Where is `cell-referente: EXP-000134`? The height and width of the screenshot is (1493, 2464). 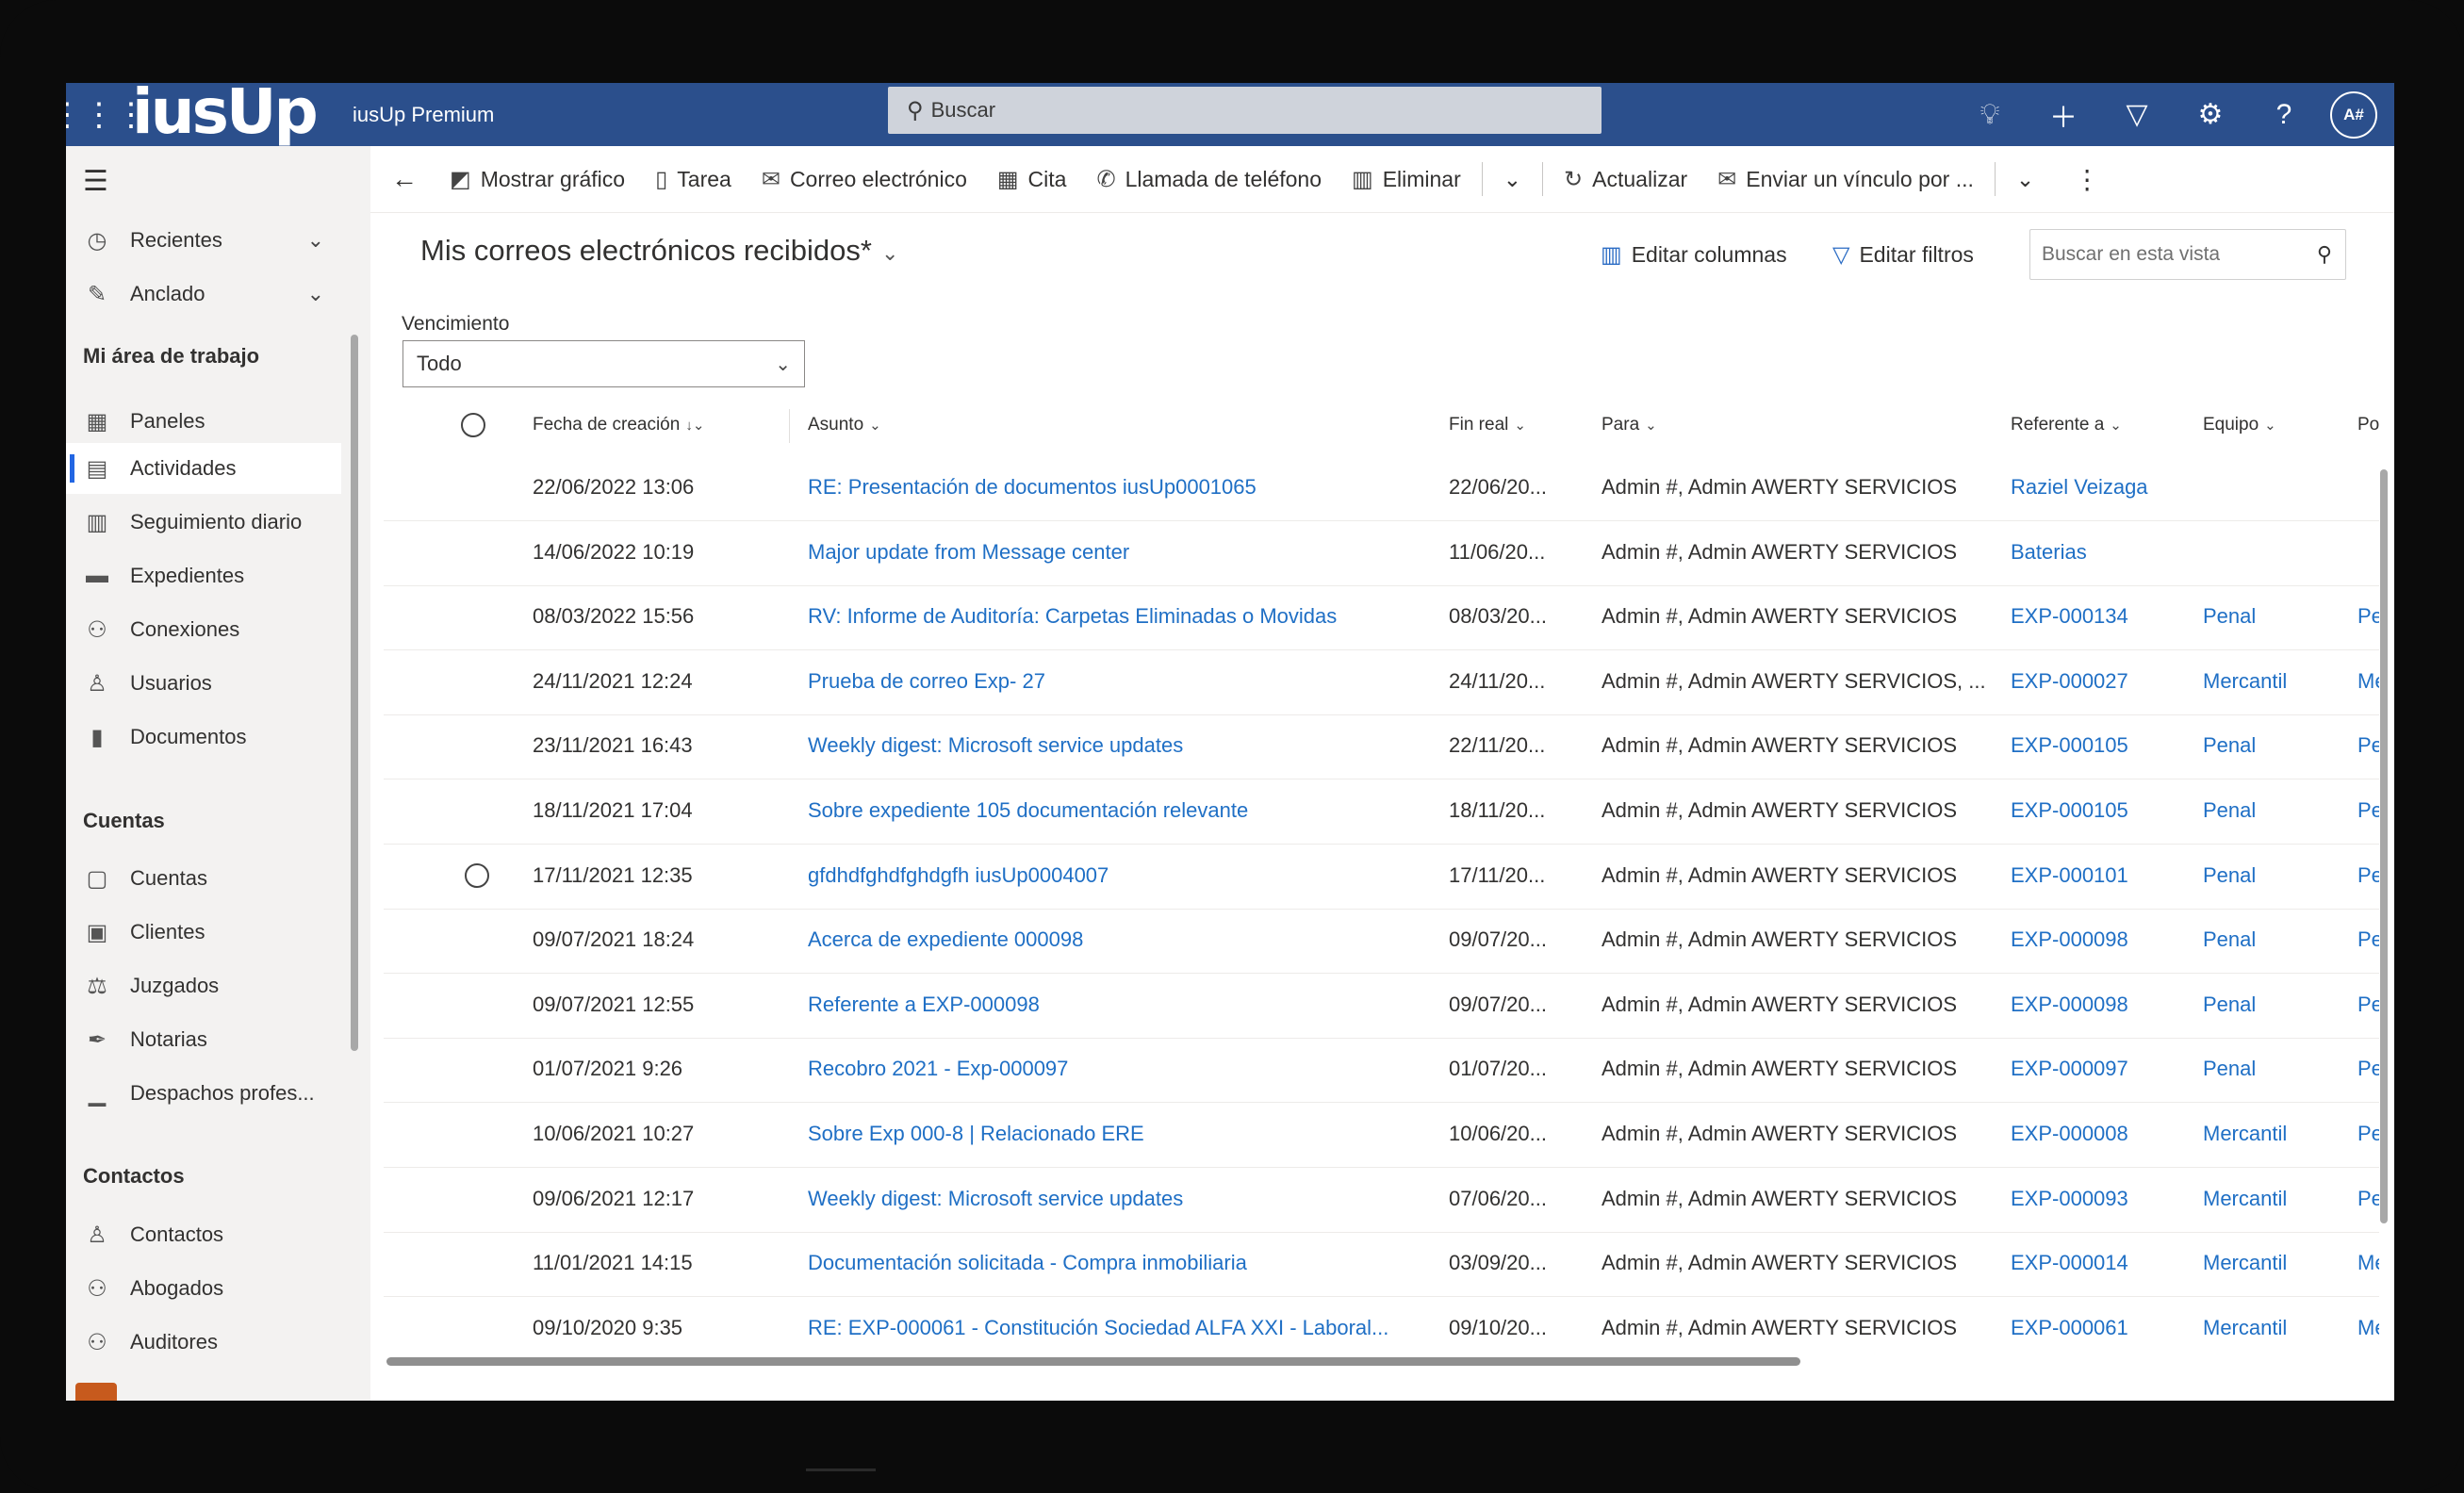
cell-referente: EXP-000134 is located at coordinates (2100, 616).